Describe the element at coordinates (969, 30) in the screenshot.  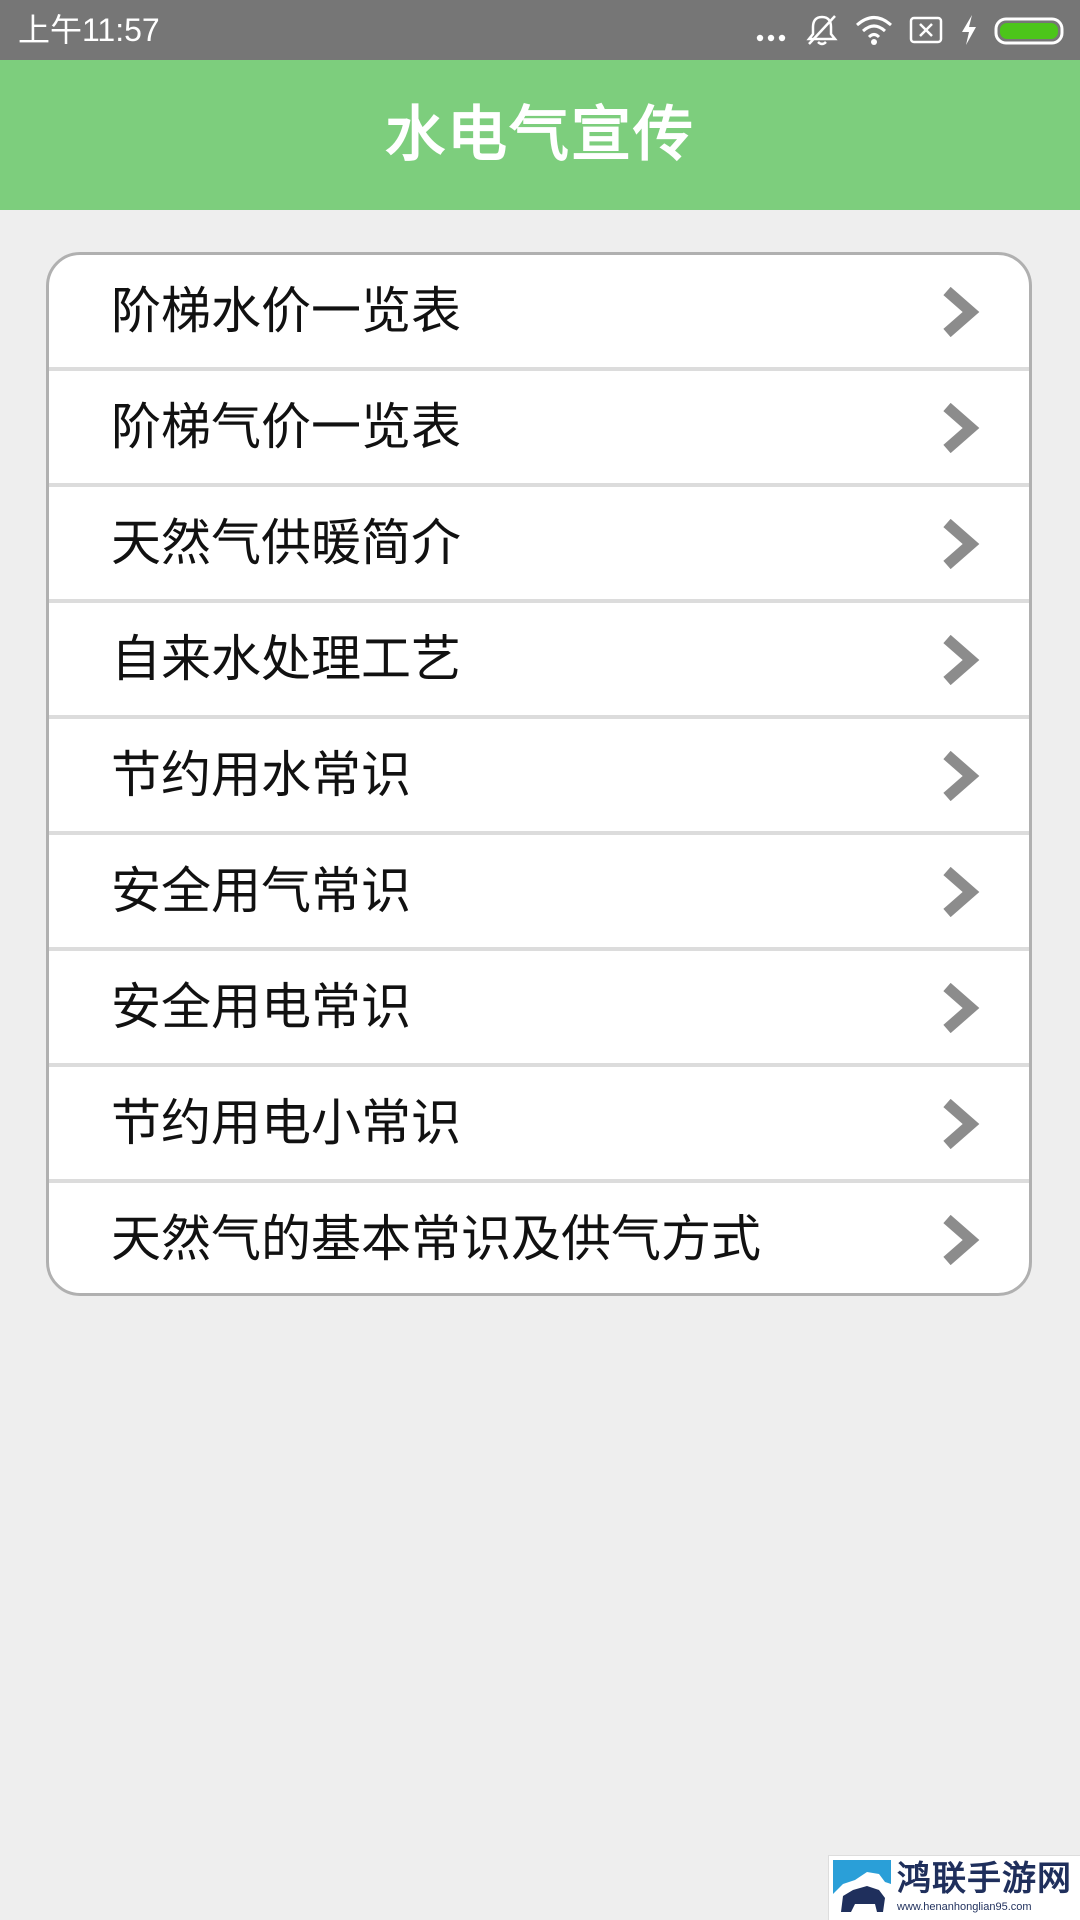
I see `charging-bolt-icon` at that location.